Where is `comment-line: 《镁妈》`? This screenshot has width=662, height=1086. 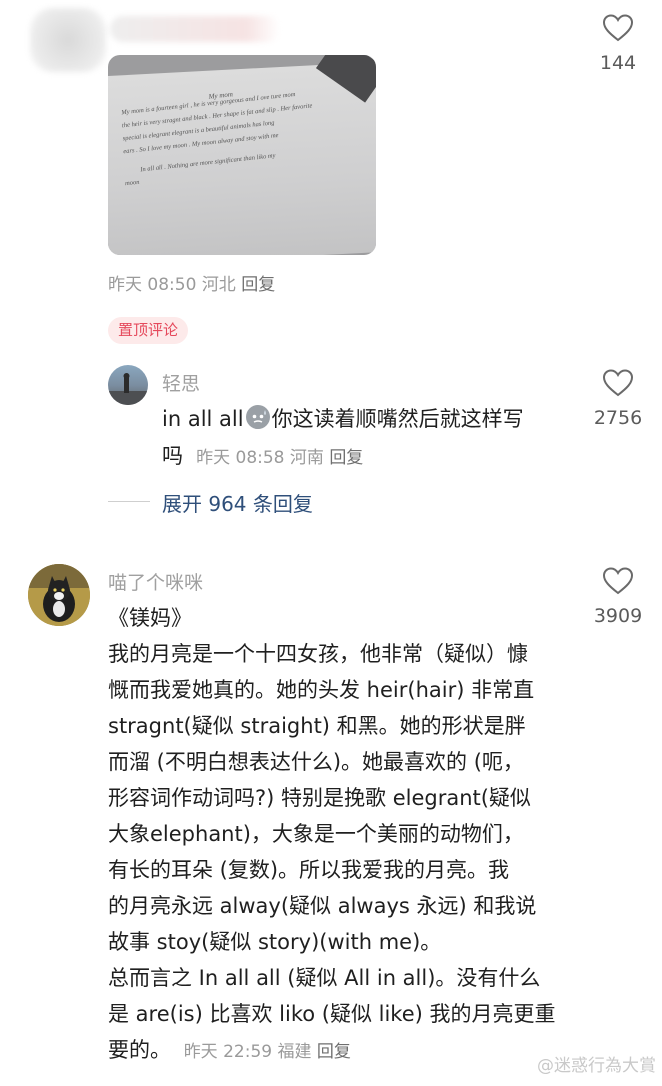 comment-line: 《镁妈》 is located at coordinates (150, 618).